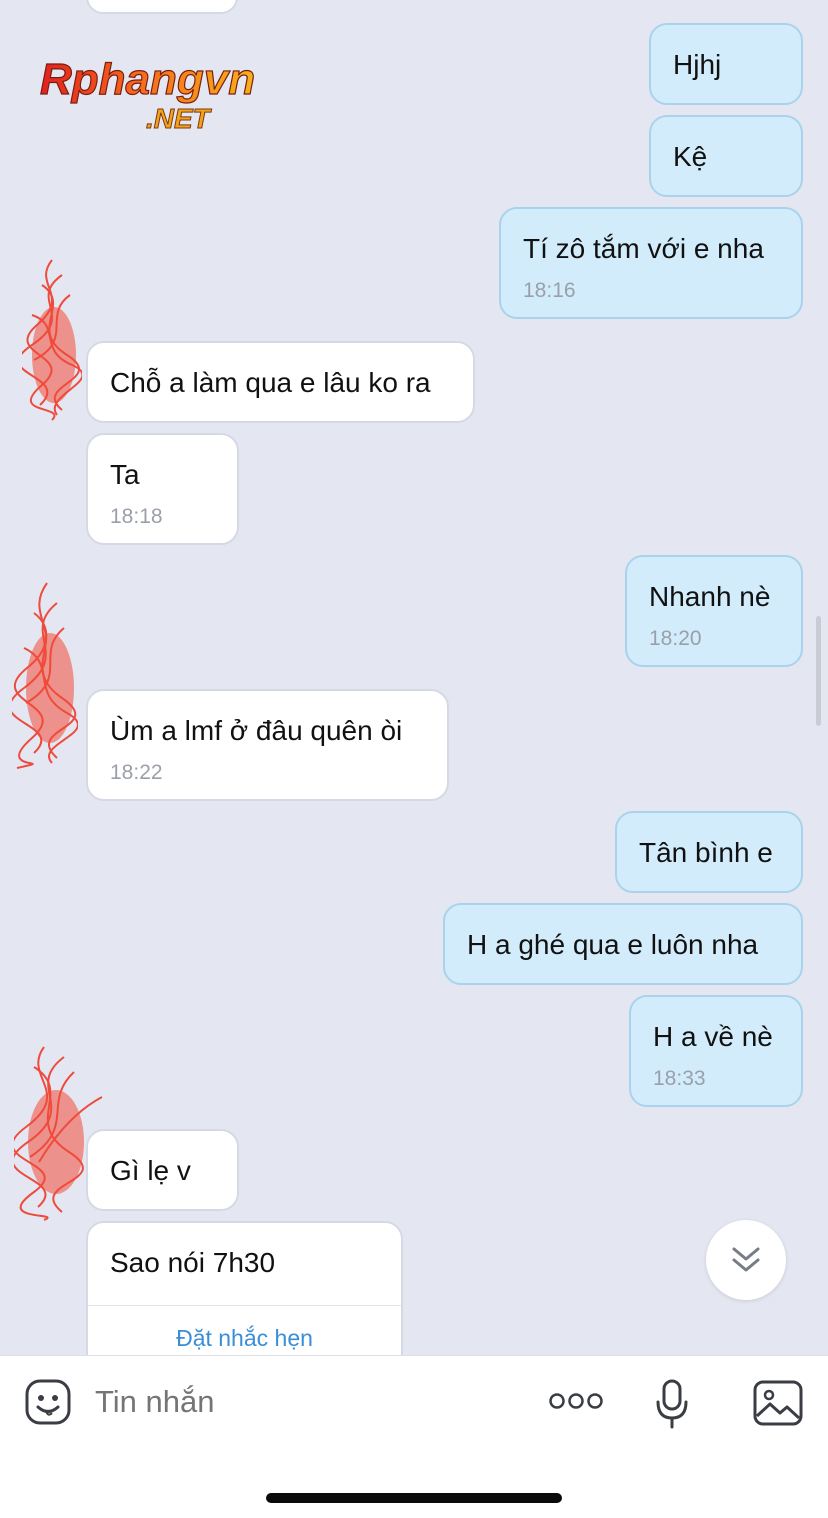  Describe the element at coordinates (643, 248) in the screenshot. I see `message-text: Tí zô tắm với e nha` at that location.